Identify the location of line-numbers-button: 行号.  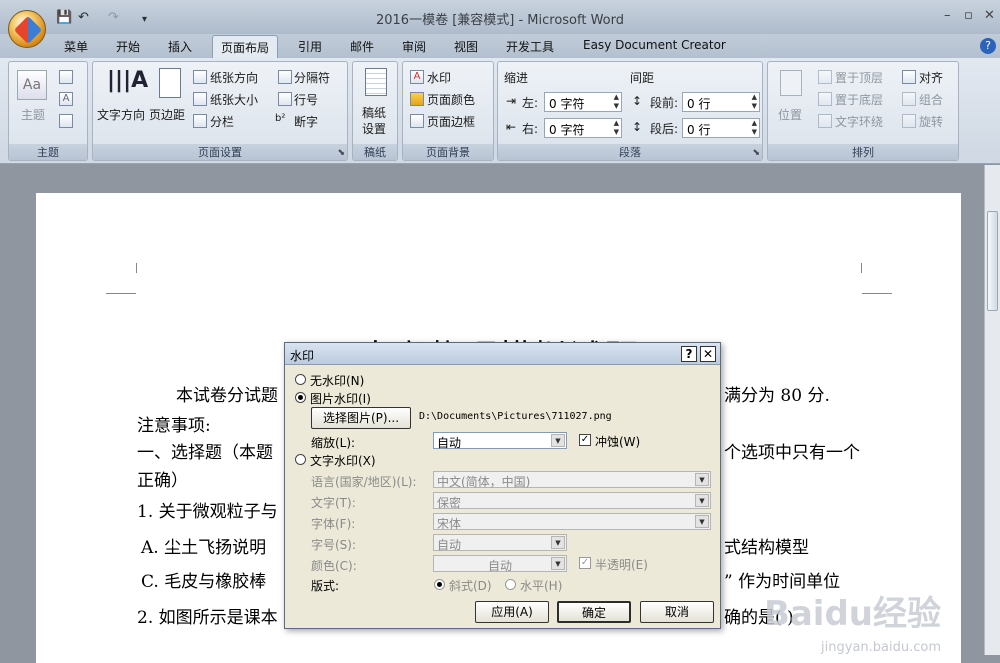
(306, 99).